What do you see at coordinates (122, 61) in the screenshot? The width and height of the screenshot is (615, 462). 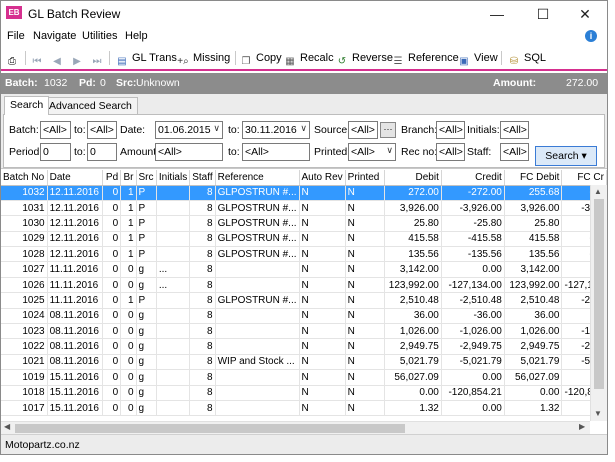 I see `gl-trans-icon: ▤` at bounding box center [122, 61].